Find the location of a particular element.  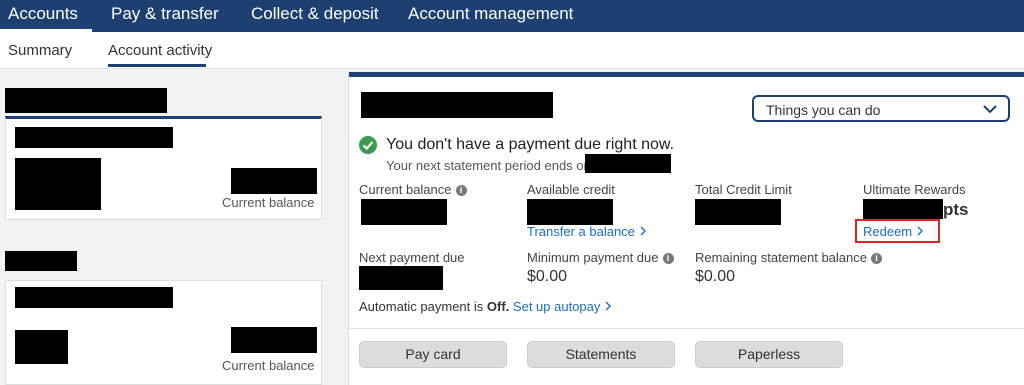

check-circle-icon is located at coordinates (368, 145).